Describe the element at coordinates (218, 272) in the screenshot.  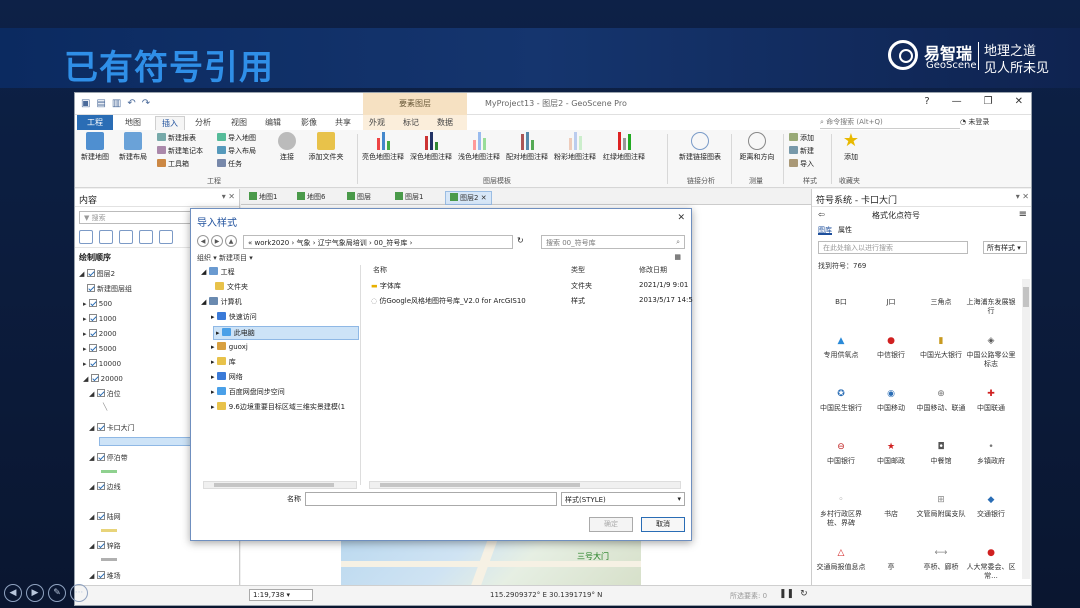
I see `tree-item: ◢ 工程` at that location.